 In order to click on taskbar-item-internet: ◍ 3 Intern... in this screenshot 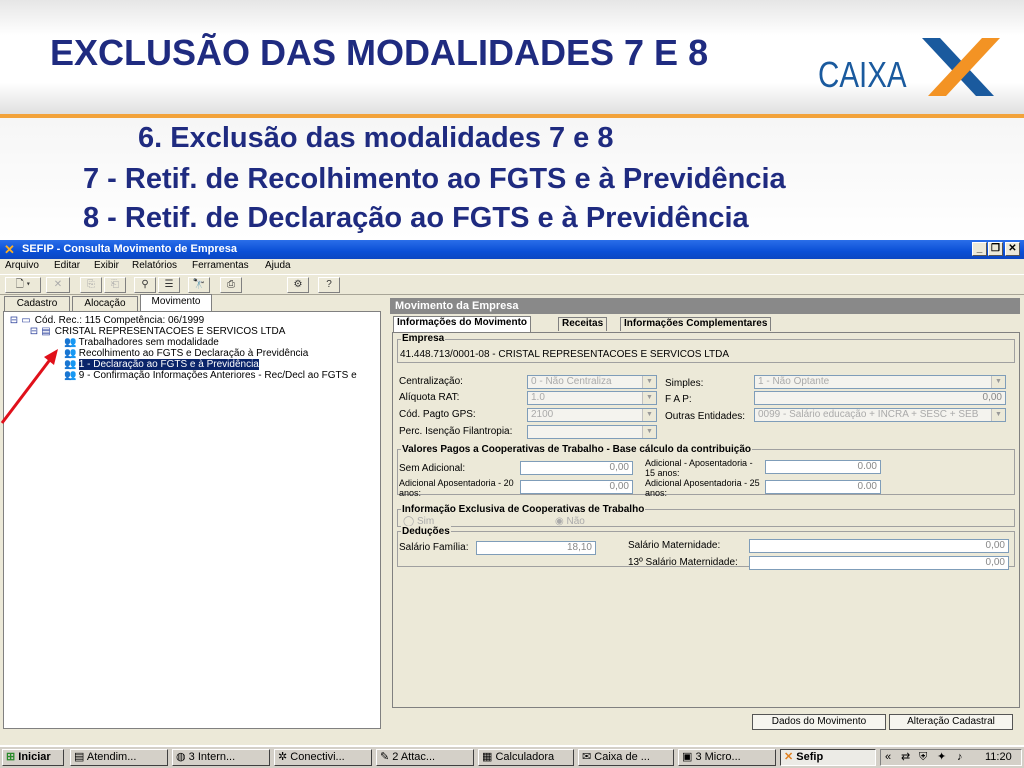, I will do `click(221, 757)`.